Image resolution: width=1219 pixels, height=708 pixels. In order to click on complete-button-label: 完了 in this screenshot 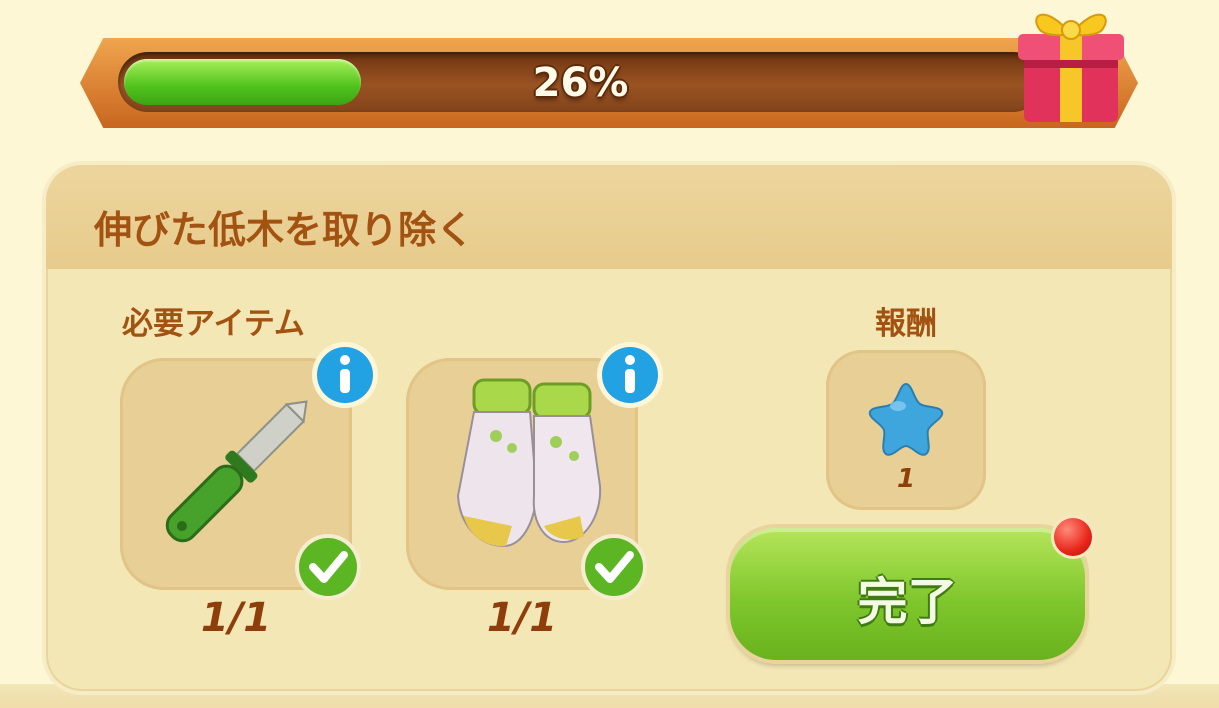, I will do `click(907, 602)`.